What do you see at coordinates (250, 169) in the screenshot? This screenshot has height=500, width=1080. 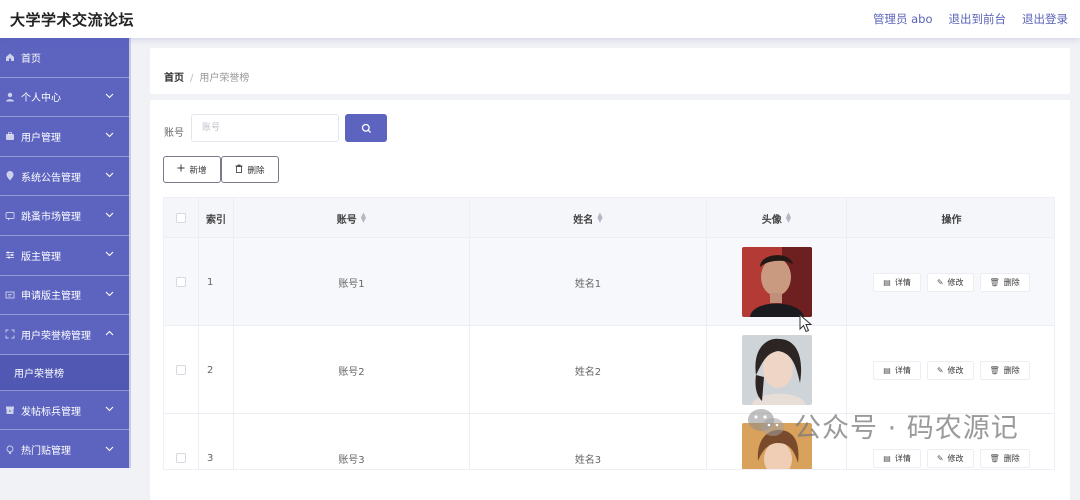 I see `batch-delete-button: 删除` at bounding box center [250, 169].